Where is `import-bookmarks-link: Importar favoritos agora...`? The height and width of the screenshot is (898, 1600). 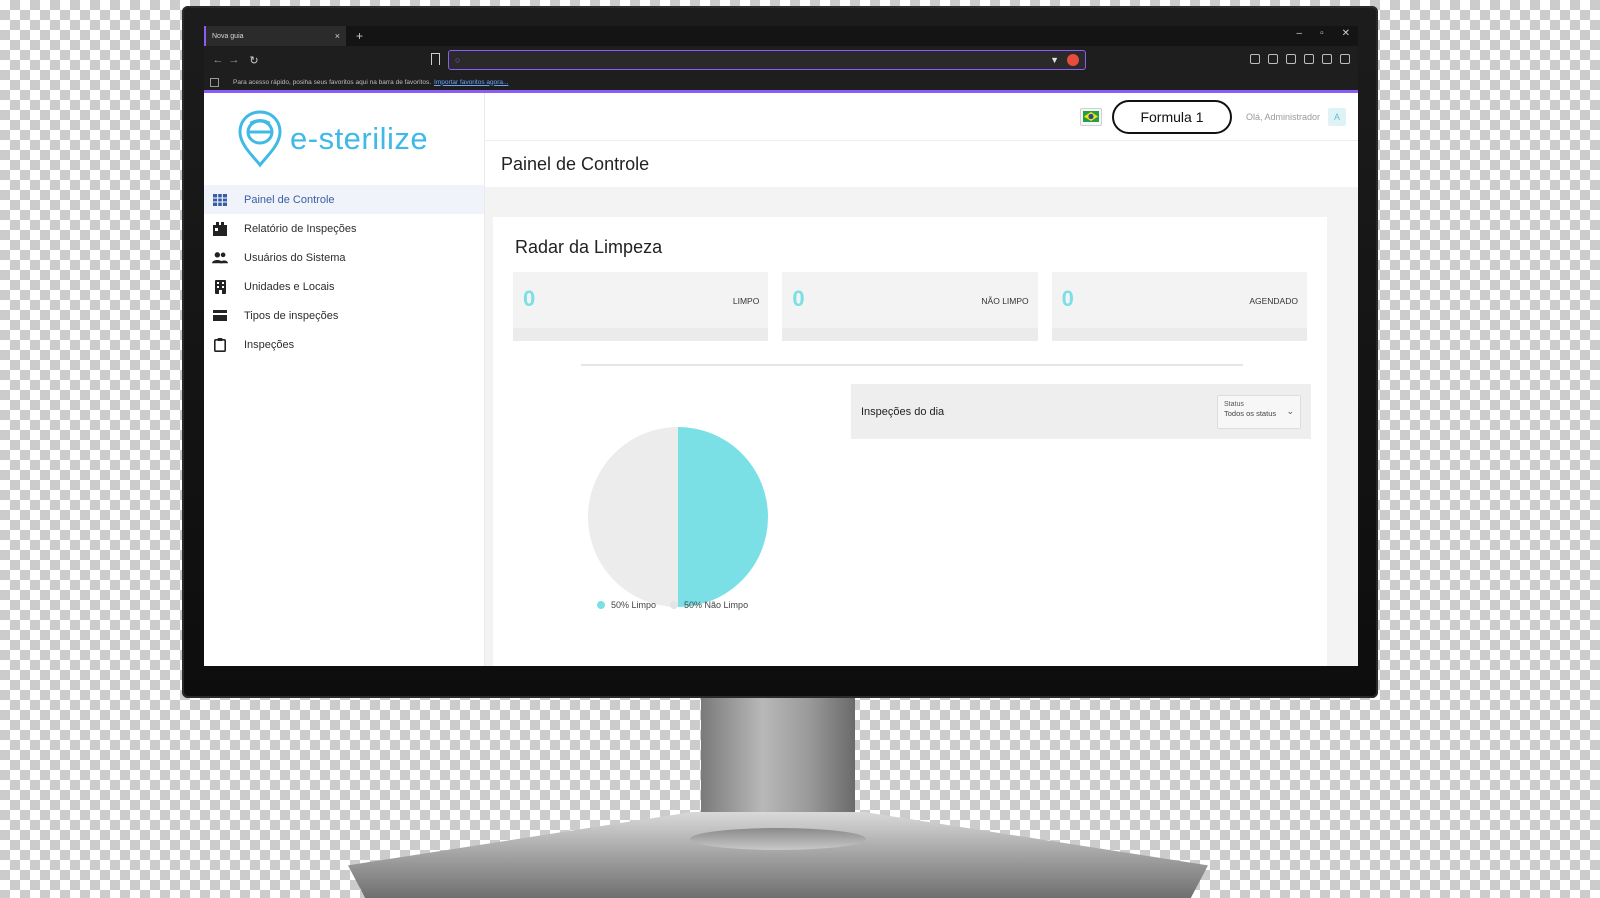
import-bookmarks-link: Importar favoritos agora... is located at coordinates (471, 82).